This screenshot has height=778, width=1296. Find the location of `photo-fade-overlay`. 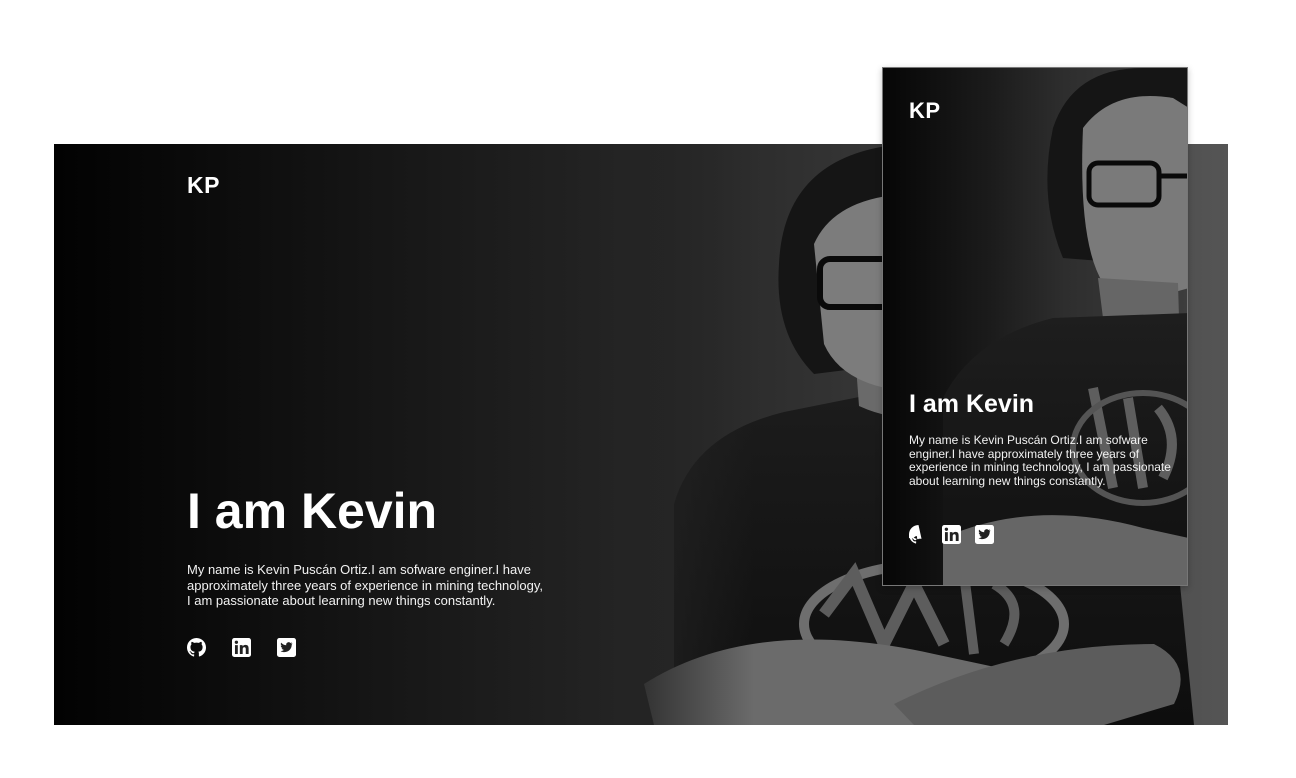

photo-fade-overlay is located at coordinates (684, 434).